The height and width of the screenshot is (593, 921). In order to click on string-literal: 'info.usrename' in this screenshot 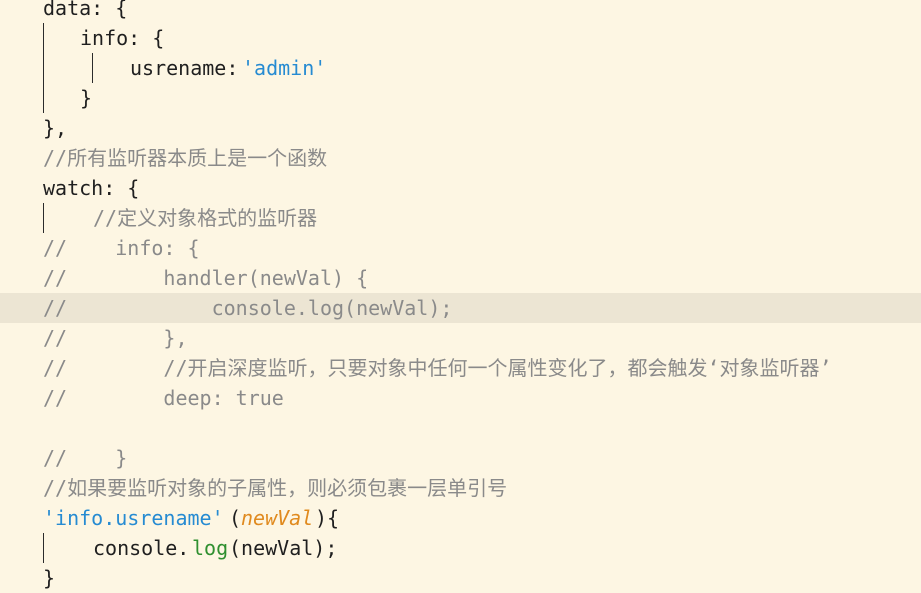, I will do `click(133, 518)`.